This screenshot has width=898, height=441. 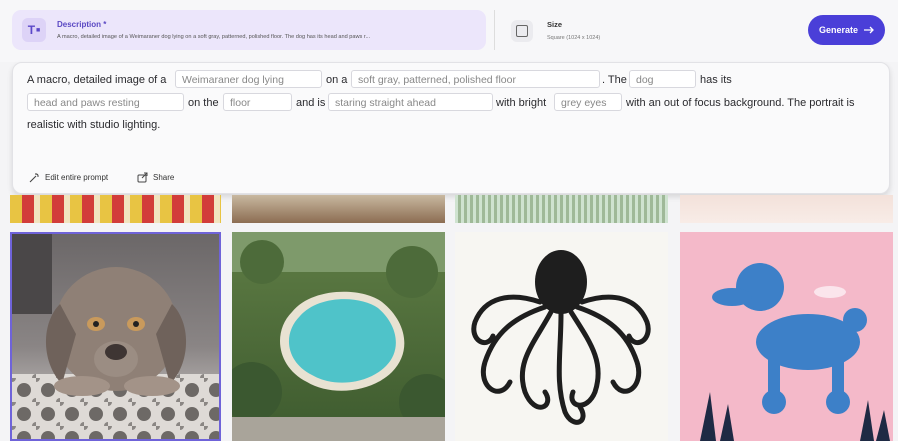 I want to click on garden-pool-image, so click(x=338, y=336).